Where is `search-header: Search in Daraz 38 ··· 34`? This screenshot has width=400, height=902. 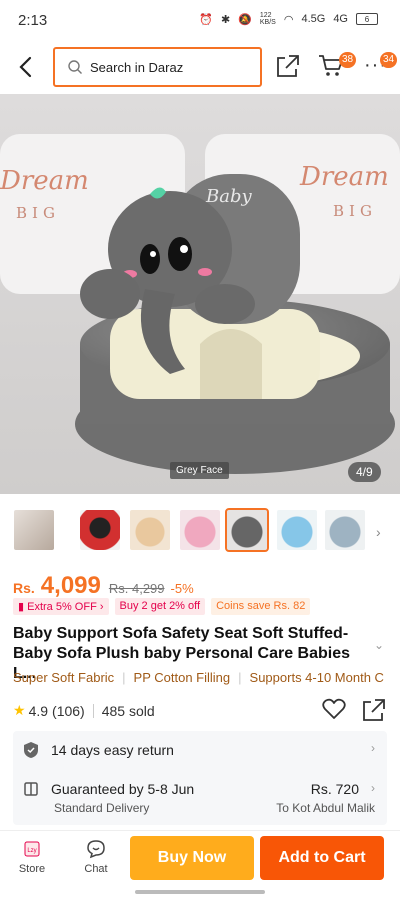
search-header: Search in Daraz 38 ··· 34 is located at coordinates (200, 67).